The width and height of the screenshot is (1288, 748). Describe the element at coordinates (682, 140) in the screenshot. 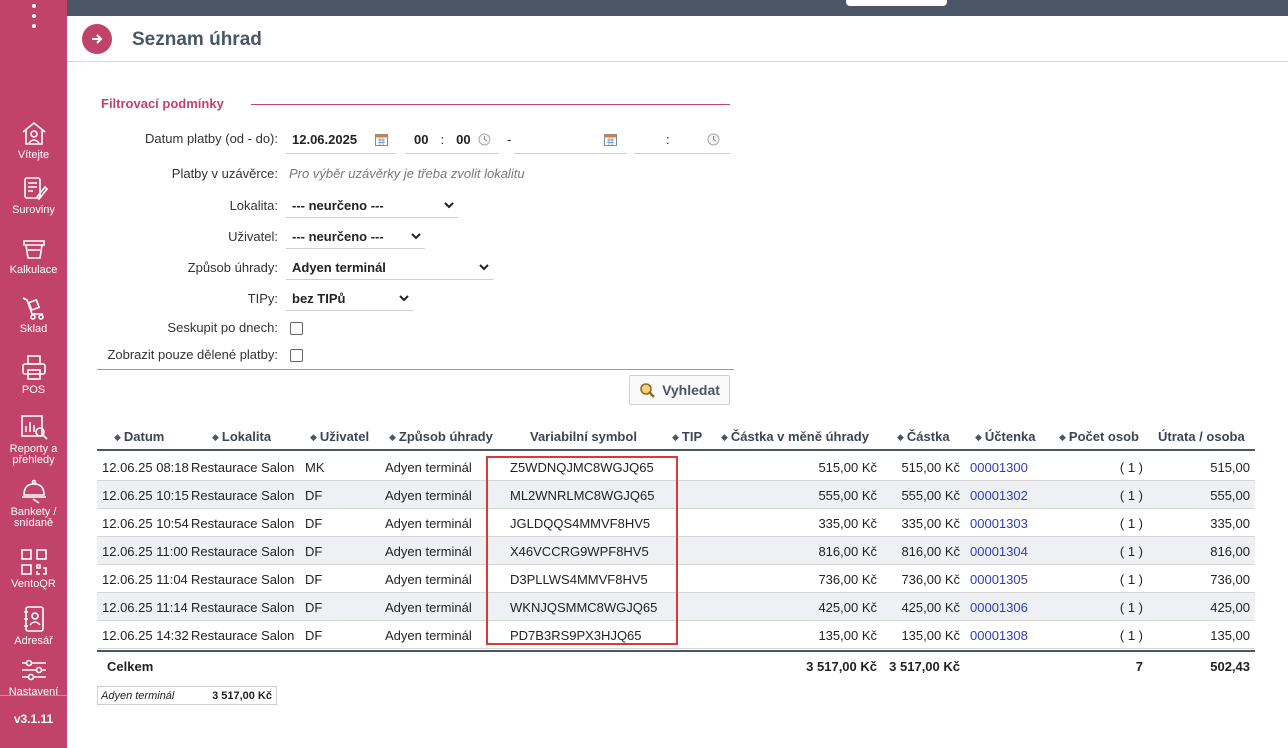

I see `time-to-field: :` at that location.